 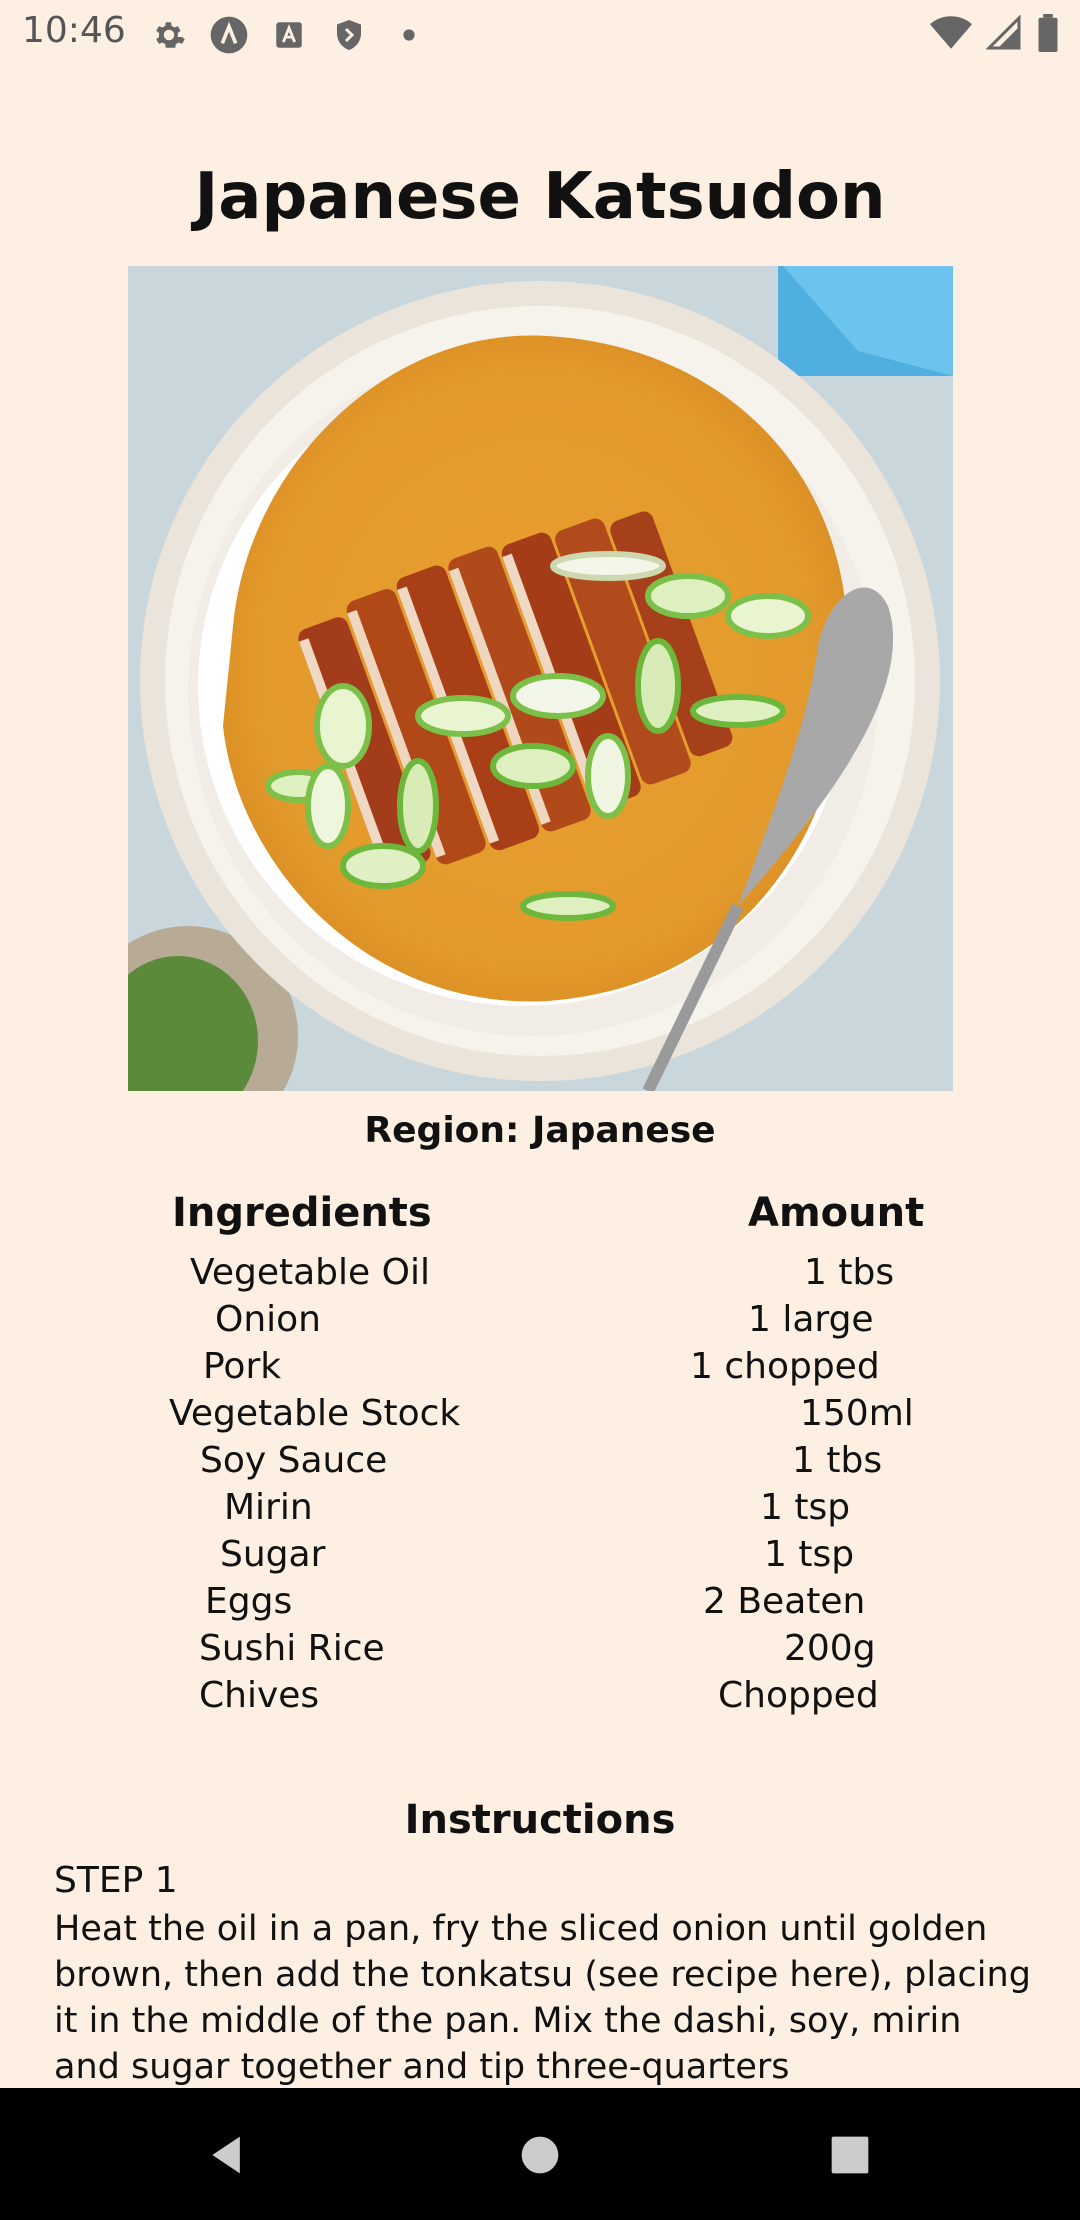 I want to click on home-icon, so click(x=540, y=2155).